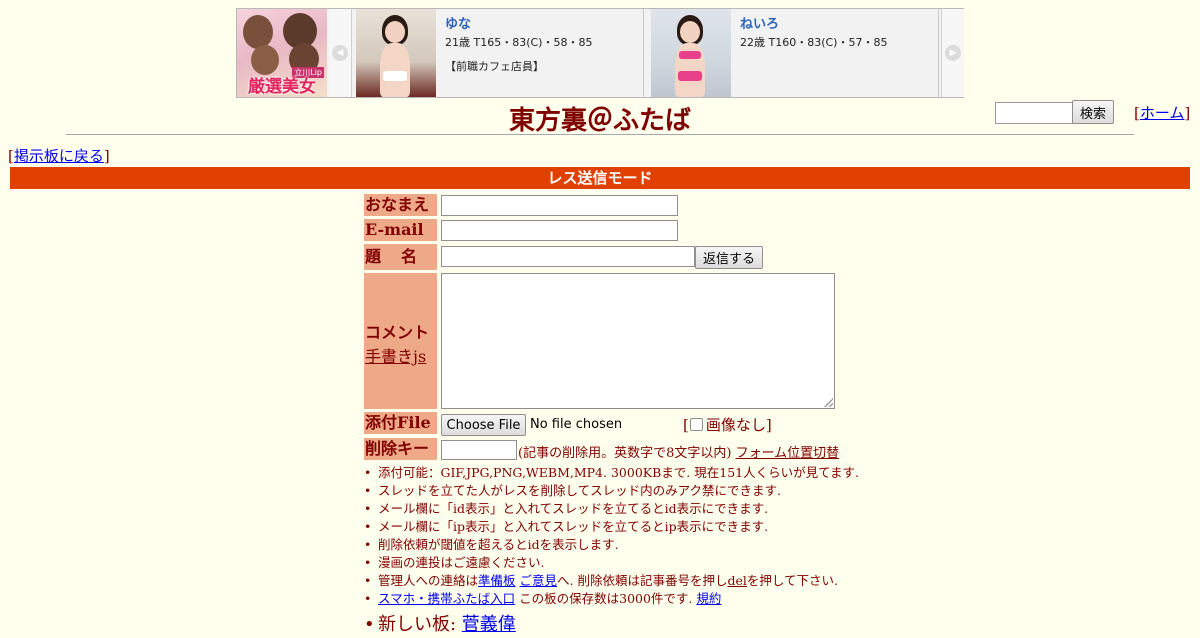  I want to click on delete-key-note: (記事の削除用。英数字で8文字以内) フォーム位置切替, so click(678, 451).